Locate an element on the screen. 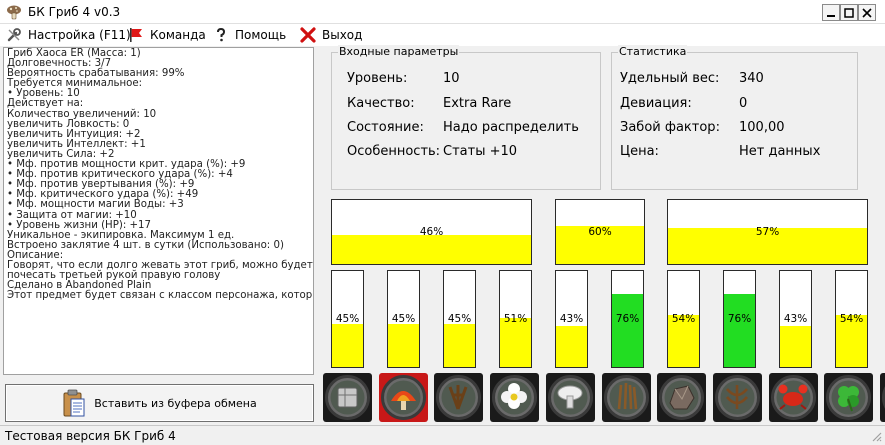 This screenshot has height=445, width=885. input-params-title: Входные параметры is located at coordinates (399, 51).